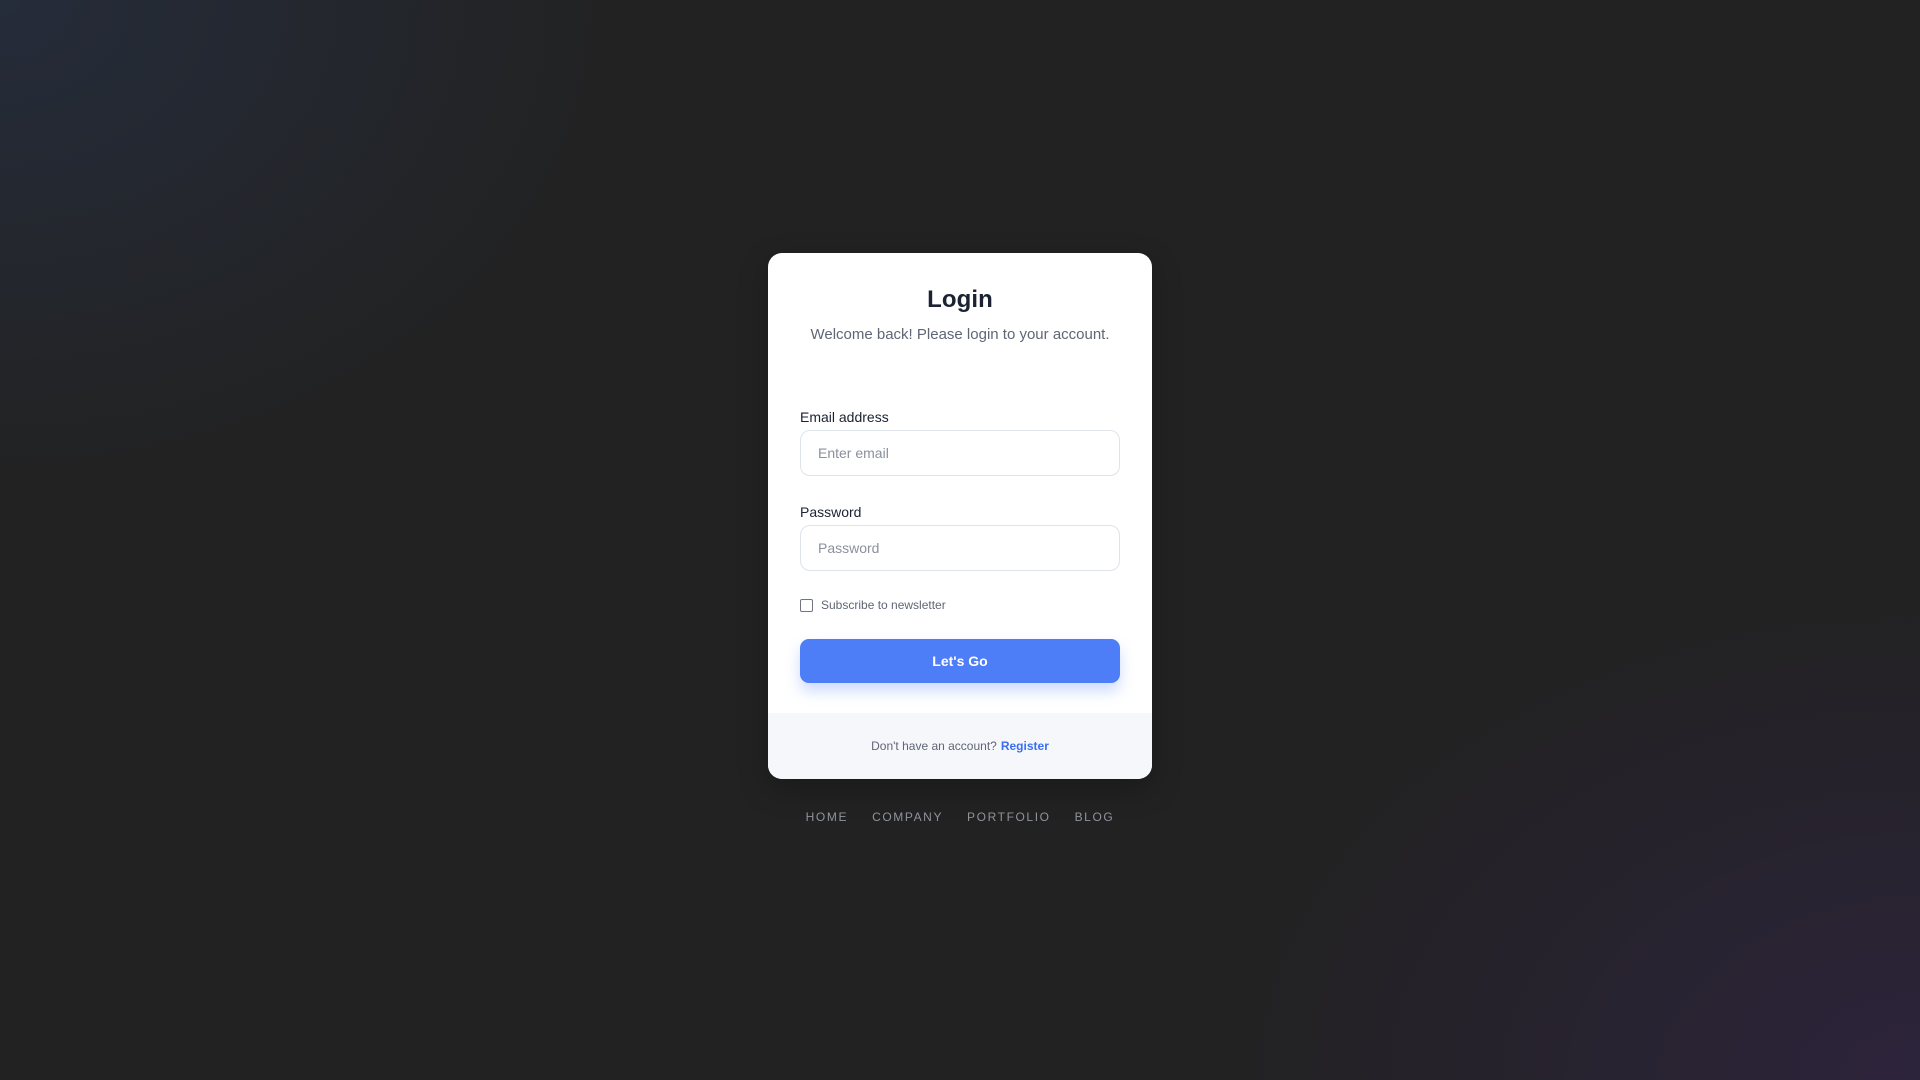  I want to click on nav-item-blog: BLOG, so click(1095, 817).